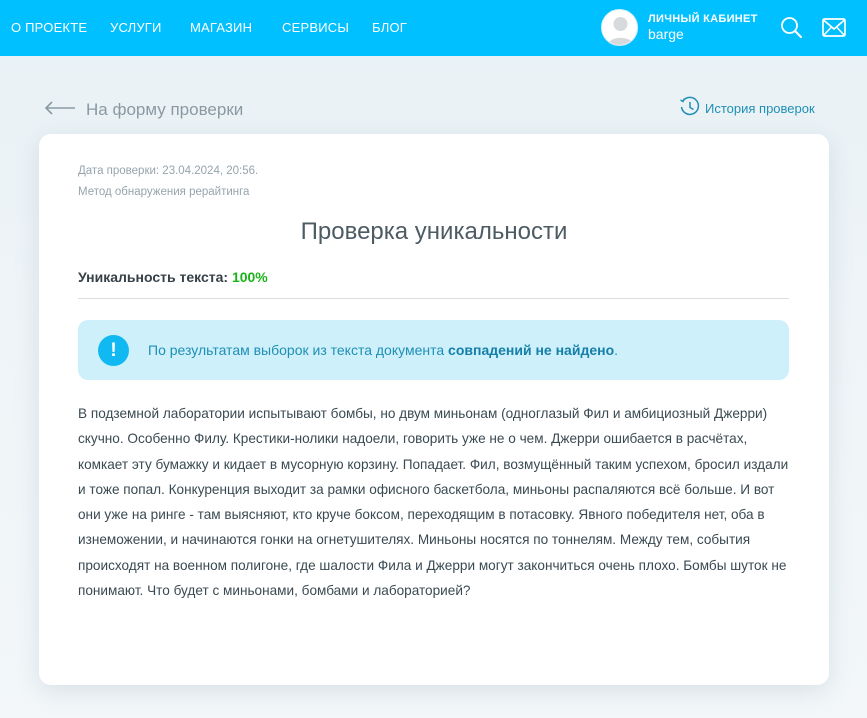 The height and width of the screenshot is (718, 867). What do you see at coordinates (666, 34) in the screenshot?
I see `account-username: barge` at bounding box center [666, 34].